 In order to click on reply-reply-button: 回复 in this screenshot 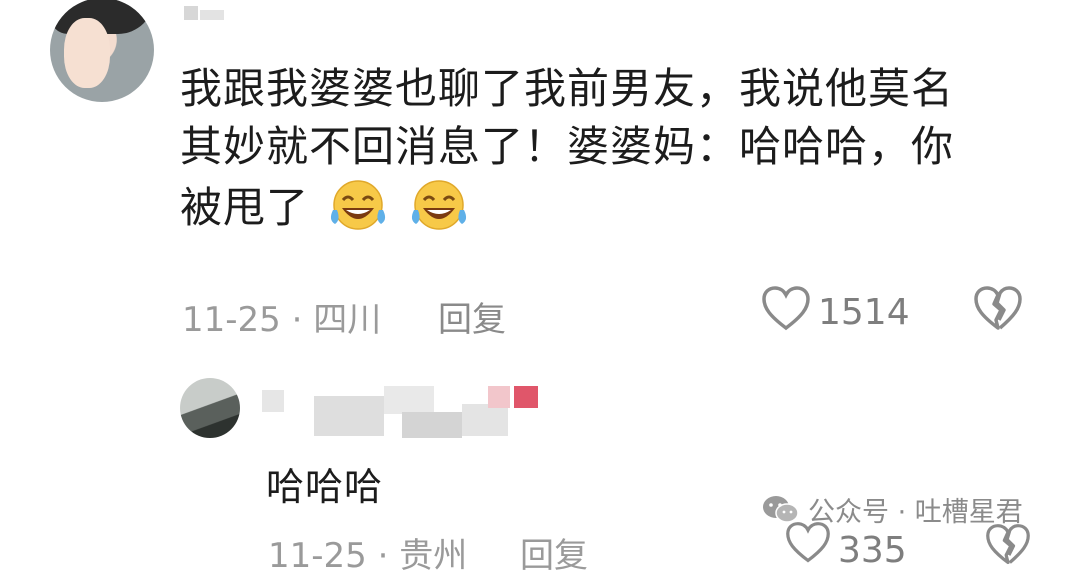, I will do `click(554, 552)`.